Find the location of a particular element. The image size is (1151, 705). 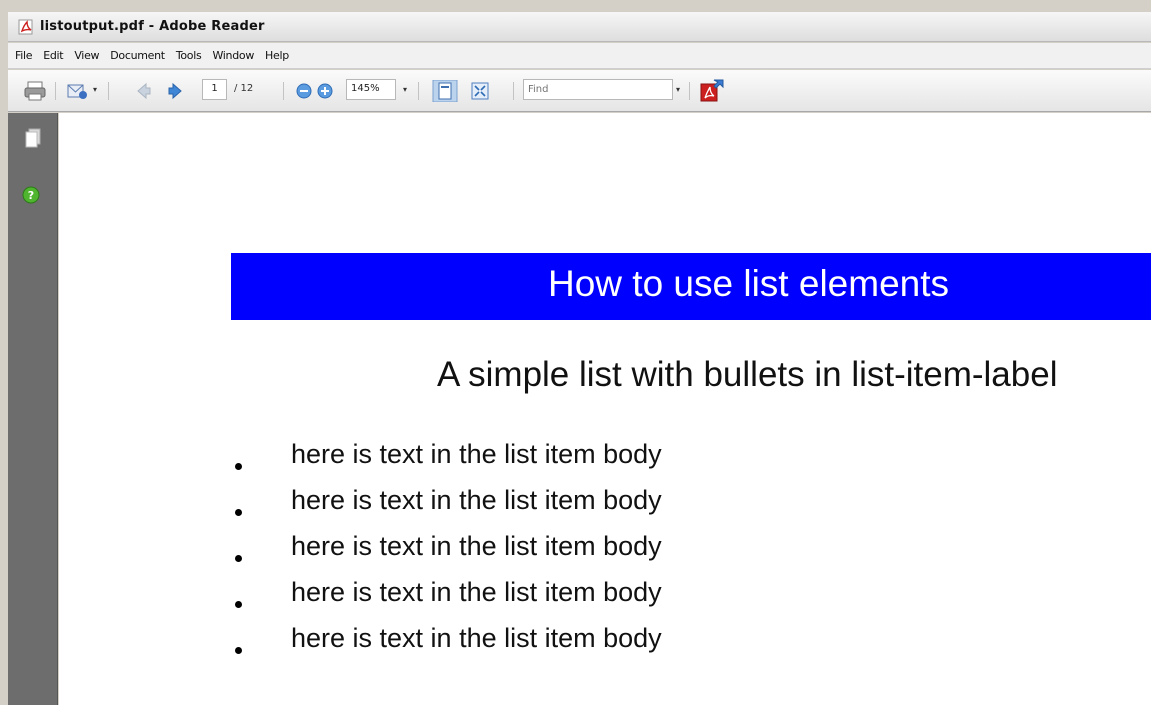

page-total: / 12 is located at coordinates (244, 88).